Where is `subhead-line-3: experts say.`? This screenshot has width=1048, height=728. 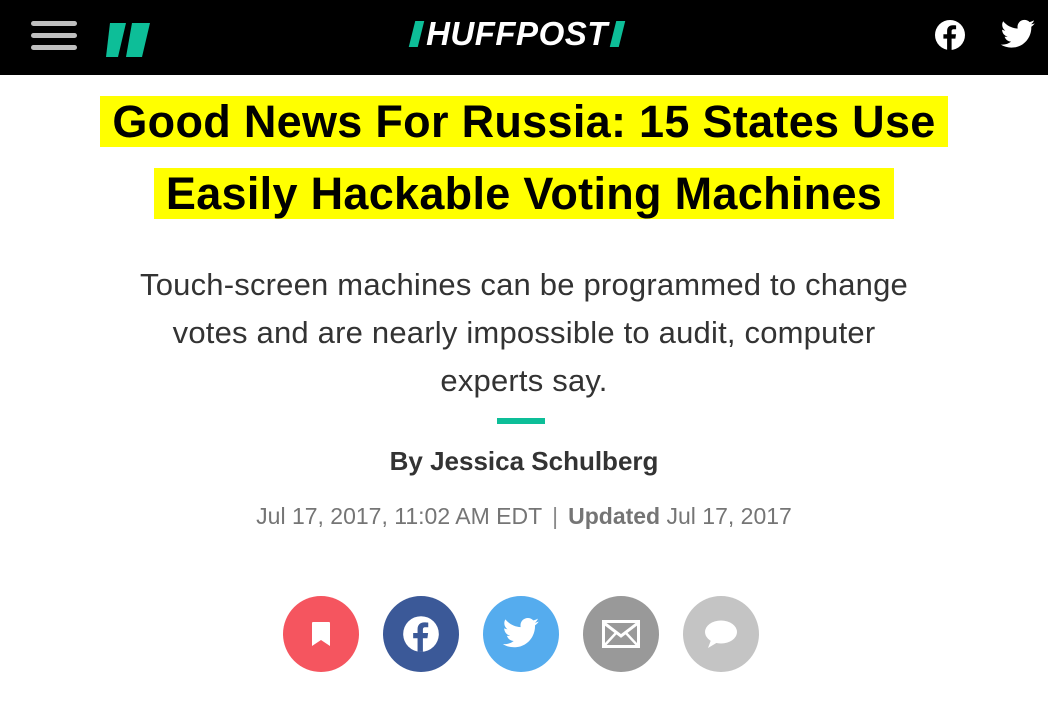
subhead-line-3: experts say. is located at coordinates (524, 380).